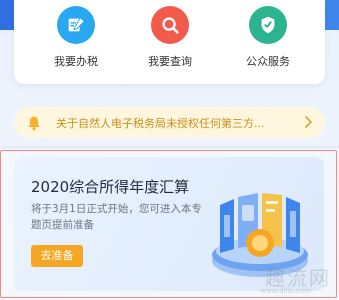 The height and width of the screenshot is (300, 339). Describe the element at coordinates (57, 256) in the screenshot. I see `prepare-button: 去准备` at that location.